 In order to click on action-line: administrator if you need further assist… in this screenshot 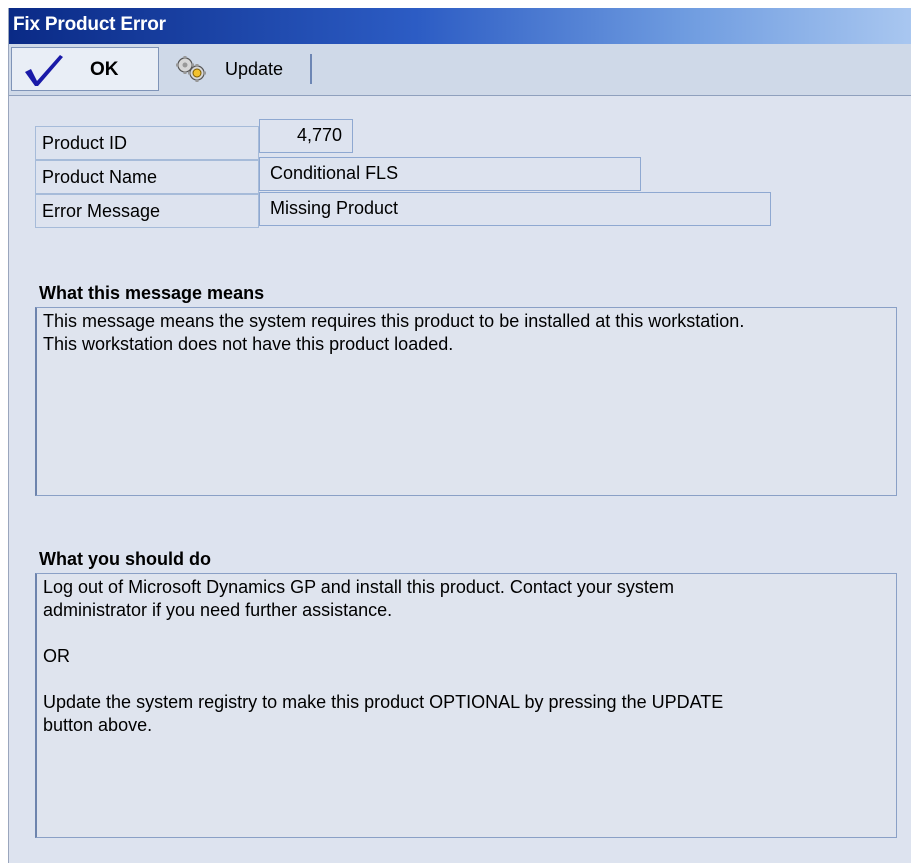, I will do `click(218, 610)`.